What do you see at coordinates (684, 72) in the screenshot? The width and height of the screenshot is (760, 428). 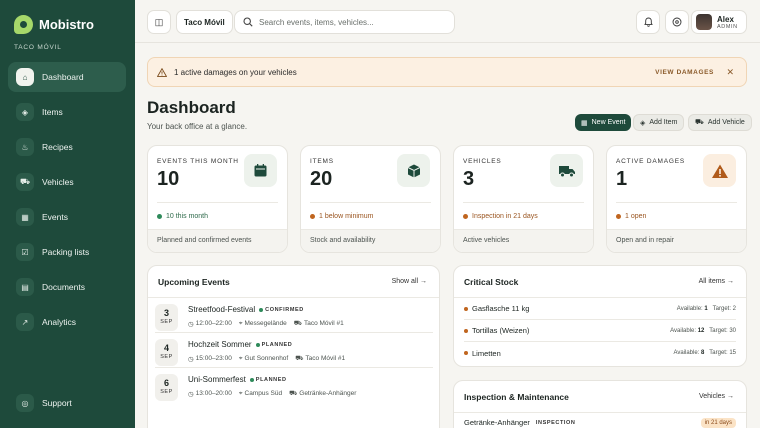 I see `view-damages-link: VIEW DAMAGES` at bounding box center [684, 72].